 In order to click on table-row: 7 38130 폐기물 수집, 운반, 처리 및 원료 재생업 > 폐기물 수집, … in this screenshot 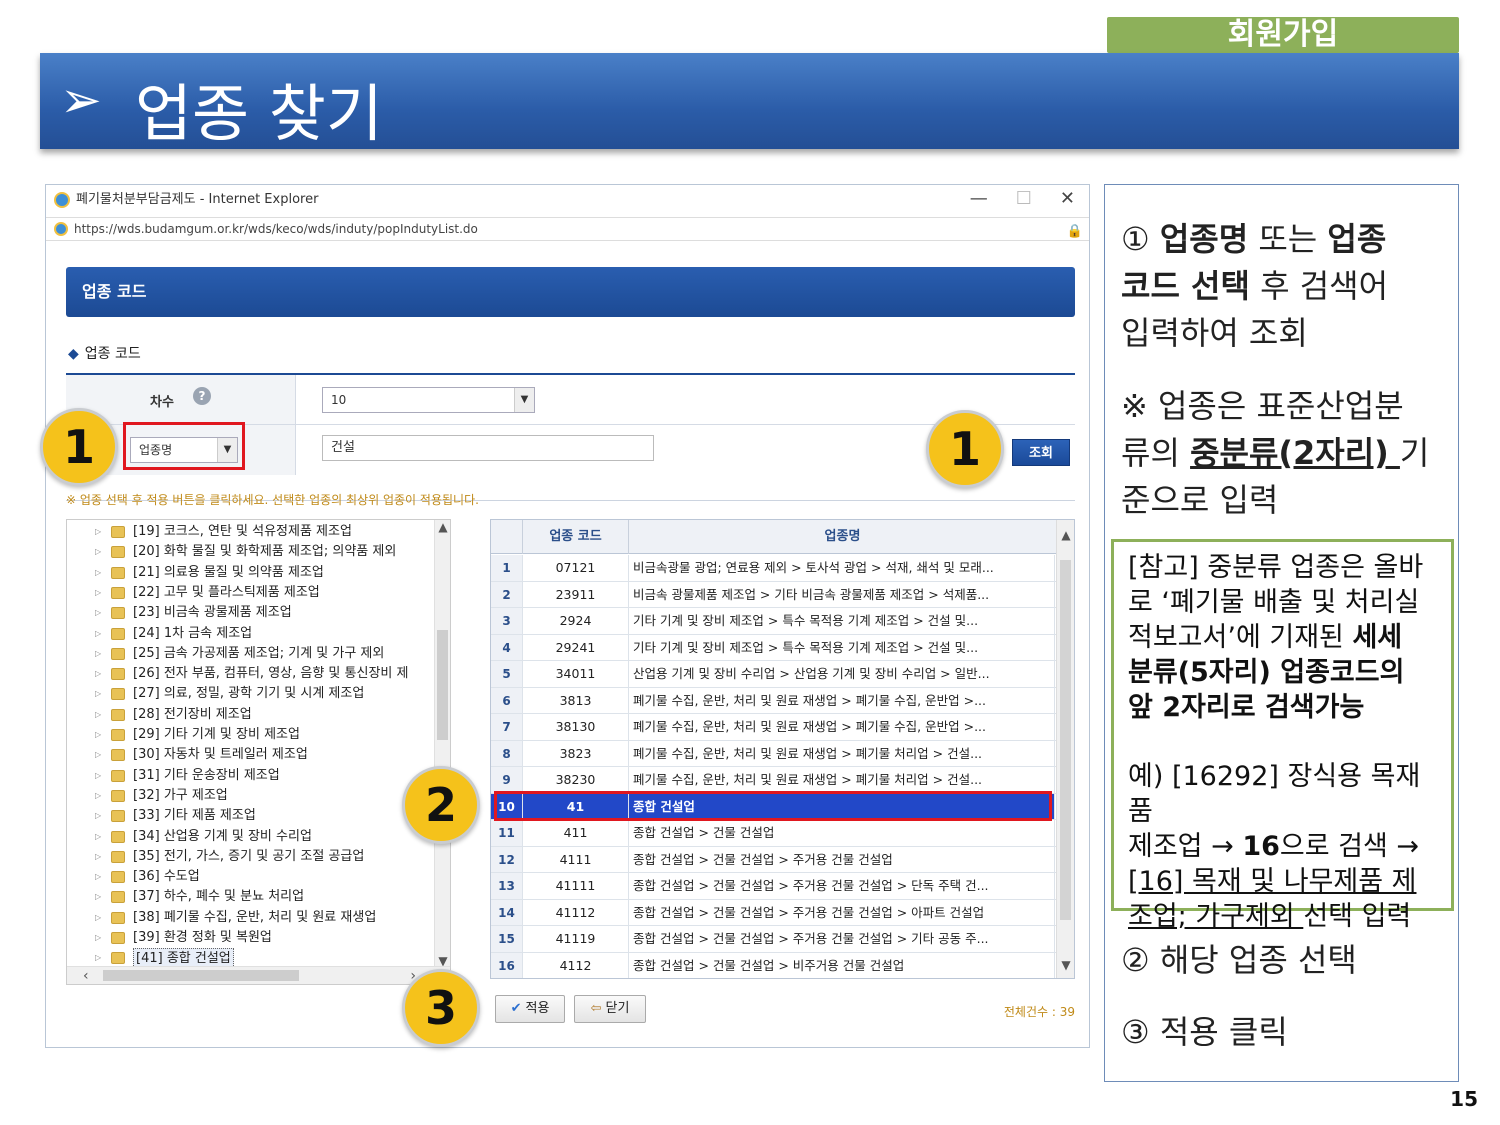, I will do `click(774, 727)`.